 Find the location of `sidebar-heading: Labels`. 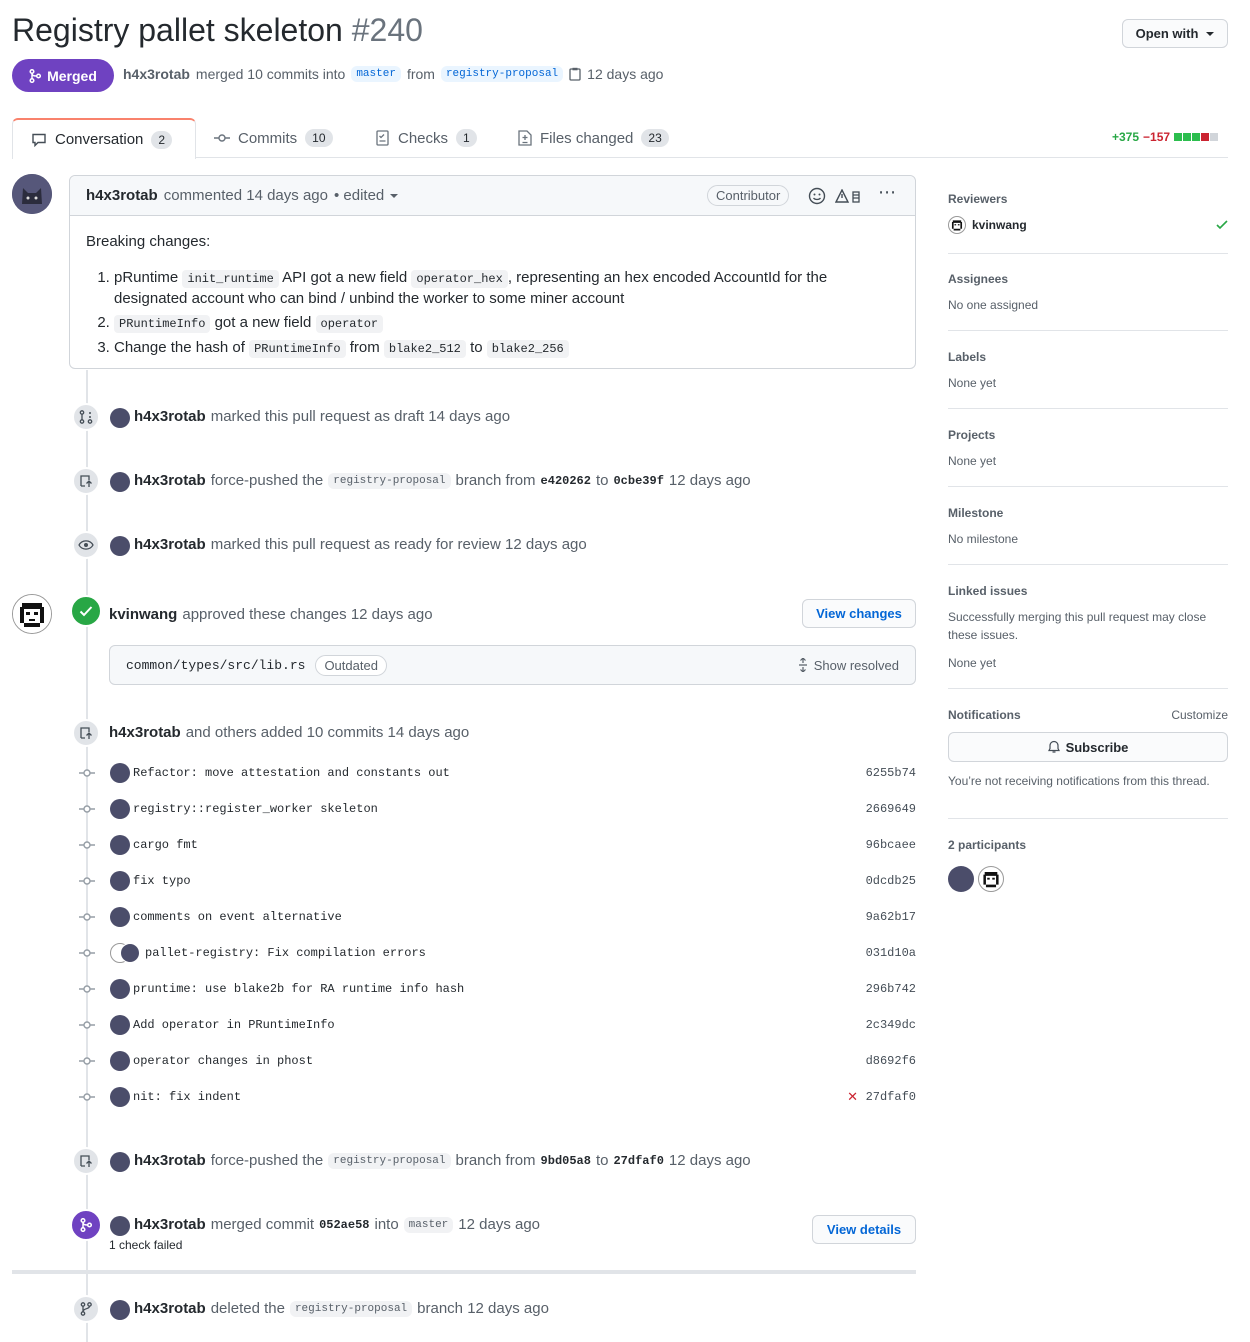

sidebar-heading: Labels is located at coordinates (1088, 357).